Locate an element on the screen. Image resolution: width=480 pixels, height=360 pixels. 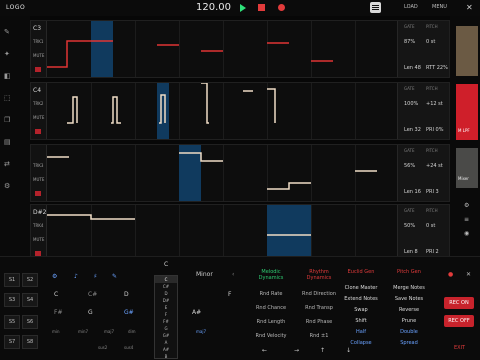
half-button: Half is located at coordinates (361, 332).